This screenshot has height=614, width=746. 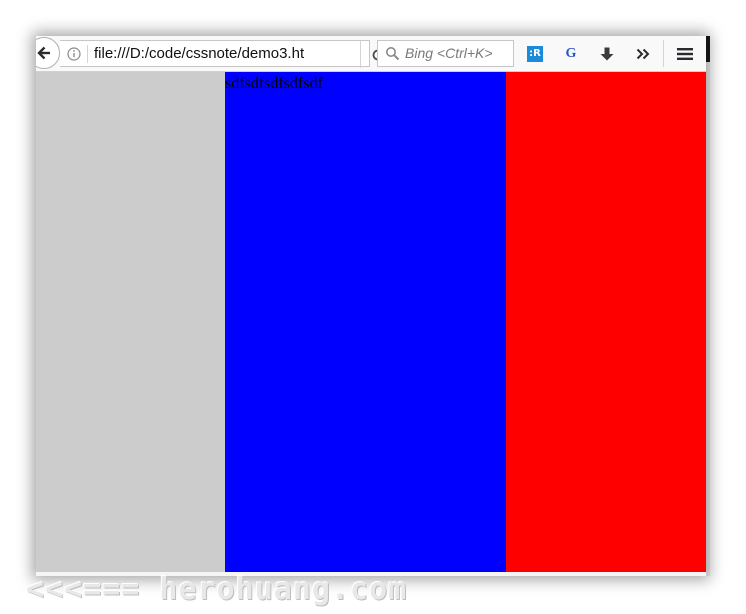 I want to click on url-separator, so click(x=87, y=54).